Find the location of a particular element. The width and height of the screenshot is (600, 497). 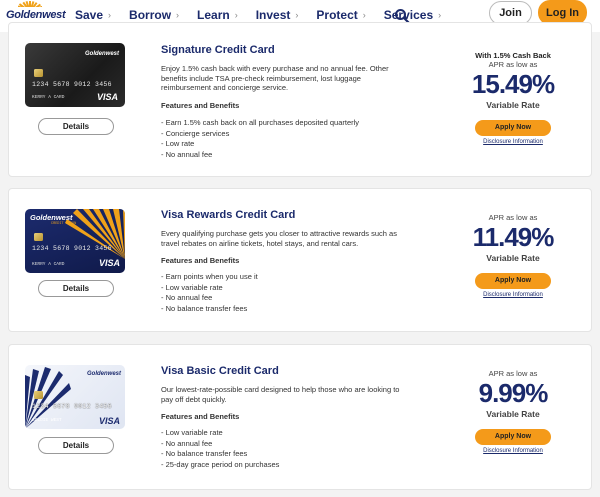

card-title: Visa Basic Credit Card is located at coordinates (220, 371).